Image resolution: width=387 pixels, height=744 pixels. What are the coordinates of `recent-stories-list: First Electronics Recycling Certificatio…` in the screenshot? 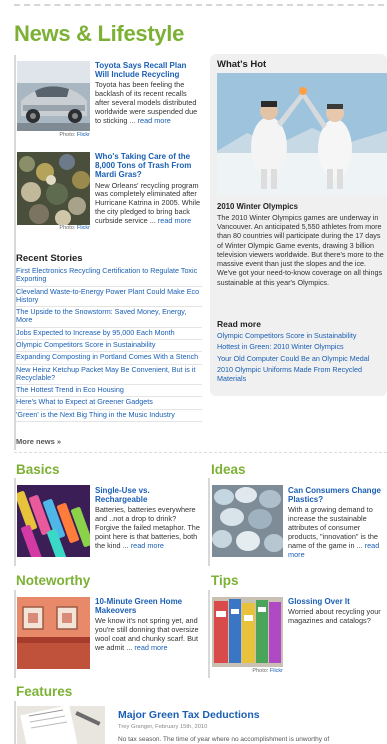 It's located at (109, 344).